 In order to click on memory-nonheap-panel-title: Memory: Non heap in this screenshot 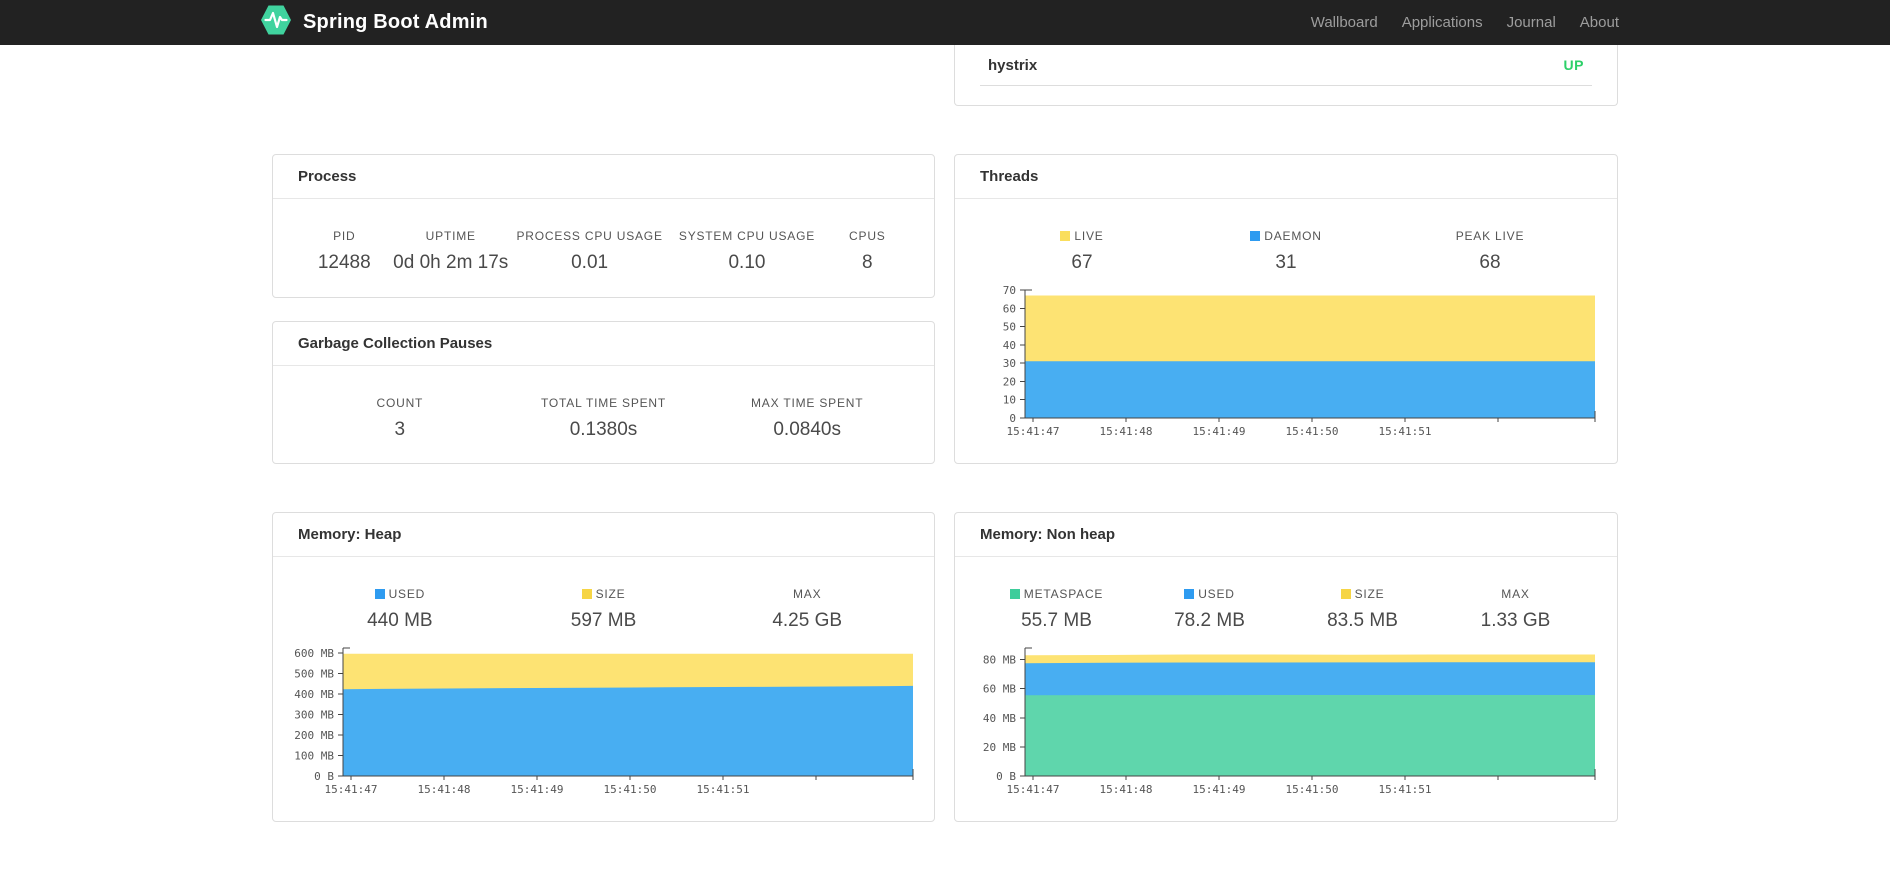, I will do `click(1286, 535)`.